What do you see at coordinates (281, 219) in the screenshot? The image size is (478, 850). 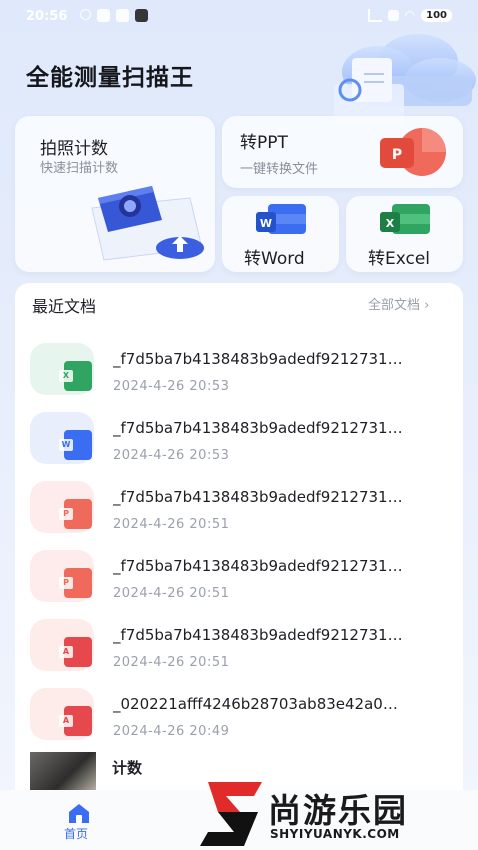 I see `word-file-icon: W` at bounding box center [281, 219].